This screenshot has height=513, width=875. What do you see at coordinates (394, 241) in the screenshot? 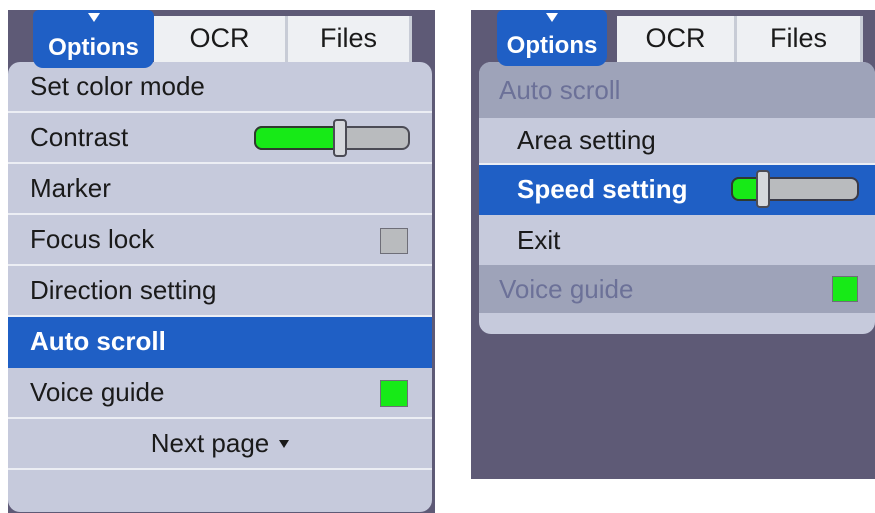
I see `focus-lock-checkbox` at bounding box center [394, 241].